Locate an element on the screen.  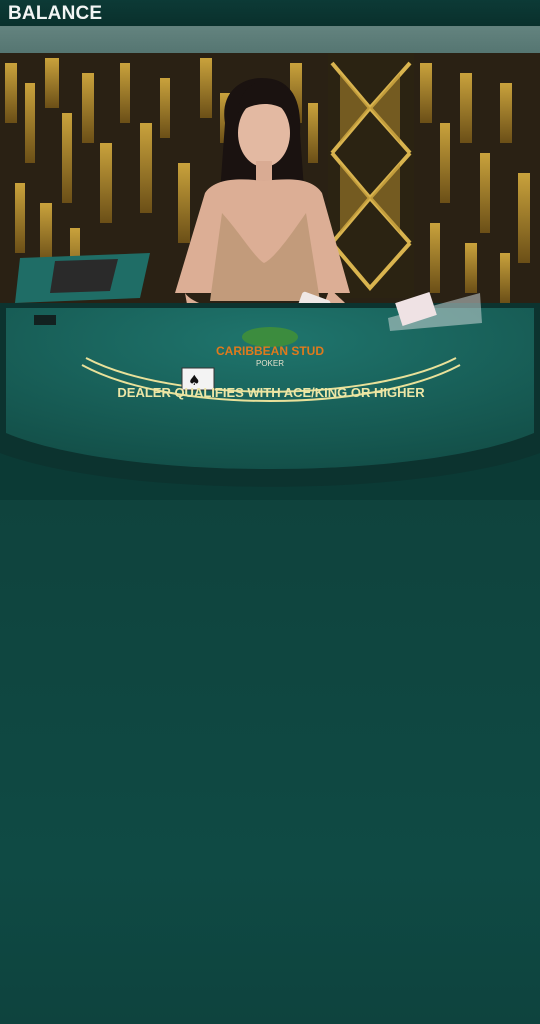
game-logo-subtext: POKER is located at coordinates (270, 363).